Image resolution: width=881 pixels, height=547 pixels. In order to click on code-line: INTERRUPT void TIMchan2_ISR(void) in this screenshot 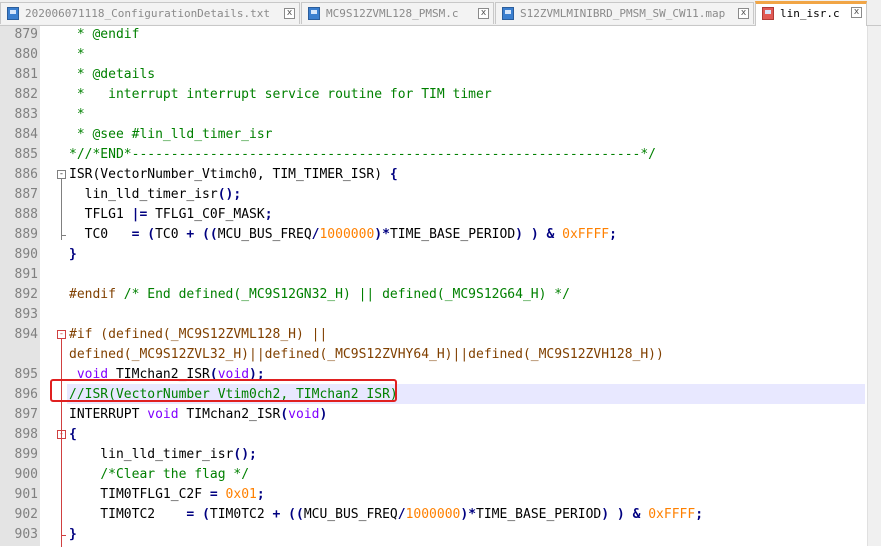, I will do `click(198, 415)`.